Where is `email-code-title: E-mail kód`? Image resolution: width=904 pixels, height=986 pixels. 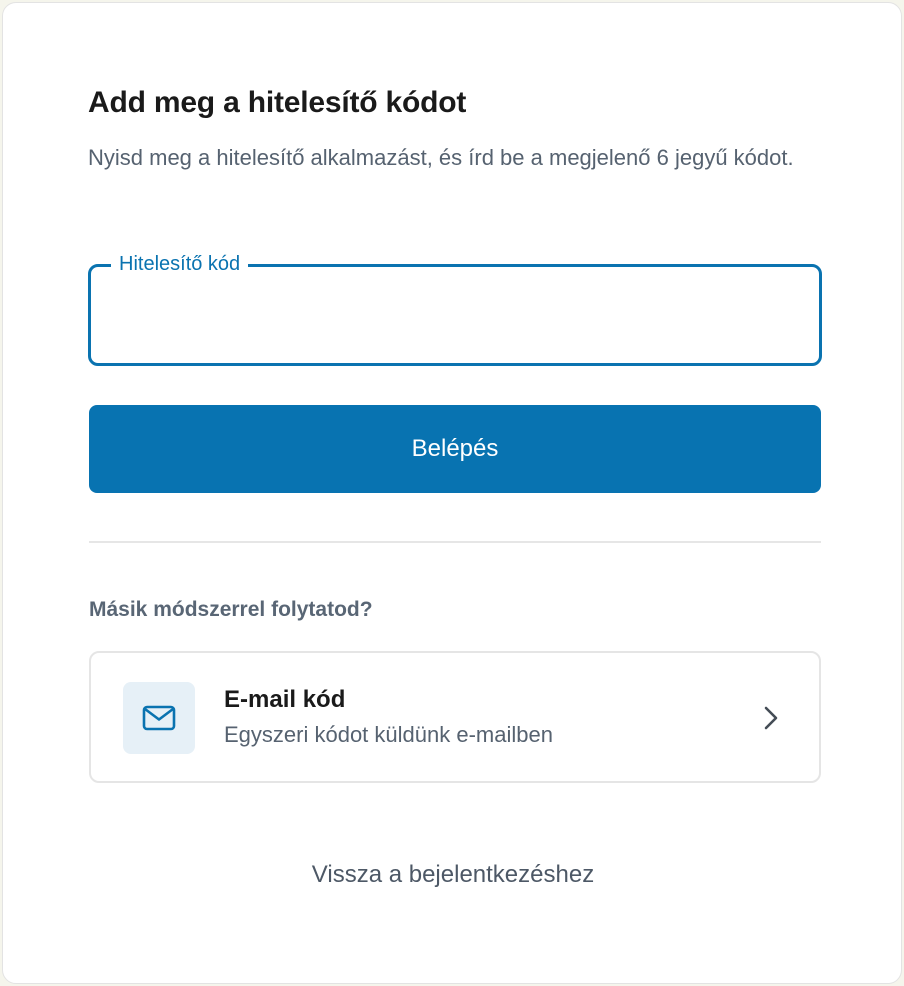 email-code-title: E-mail kód is located at coordinates (285, 699).